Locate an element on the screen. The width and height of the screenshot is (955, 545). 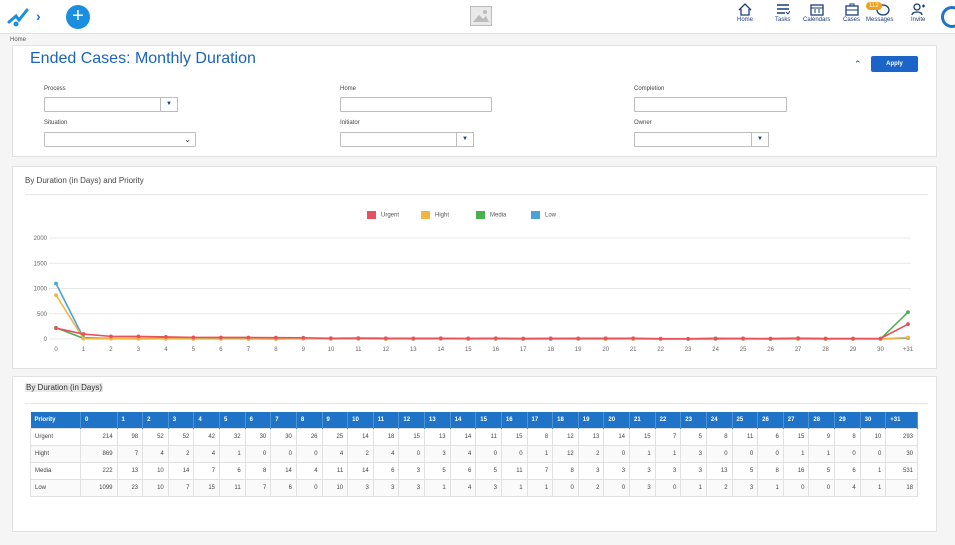
apply-button: Apply is located at coordinates (894, 64).